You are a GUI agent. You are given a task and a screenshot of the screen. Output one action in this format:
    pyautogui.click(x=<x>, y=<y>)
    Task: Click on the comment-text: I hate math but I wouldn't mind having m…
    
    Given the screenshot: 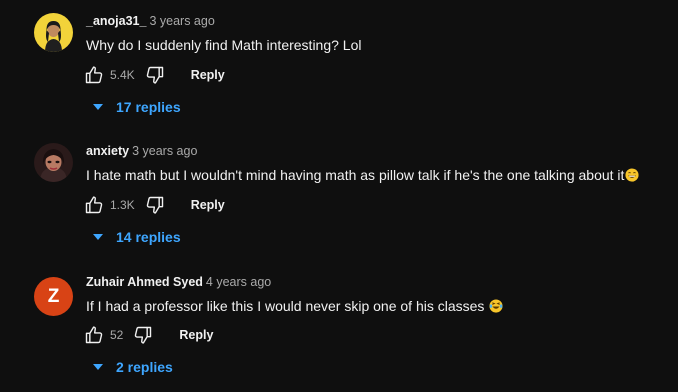 What is the action you would take?
    pyautogui.click(x=377, y=175)
    